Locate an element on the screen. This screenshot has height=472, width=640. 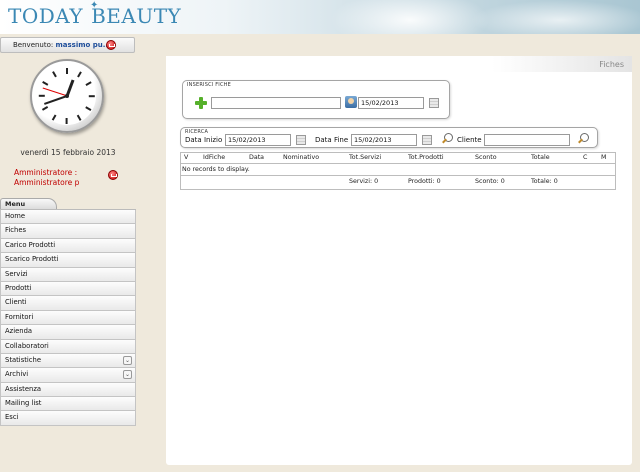
sidebar-item-fiches: Fiches is located at coordinates (68, 231).